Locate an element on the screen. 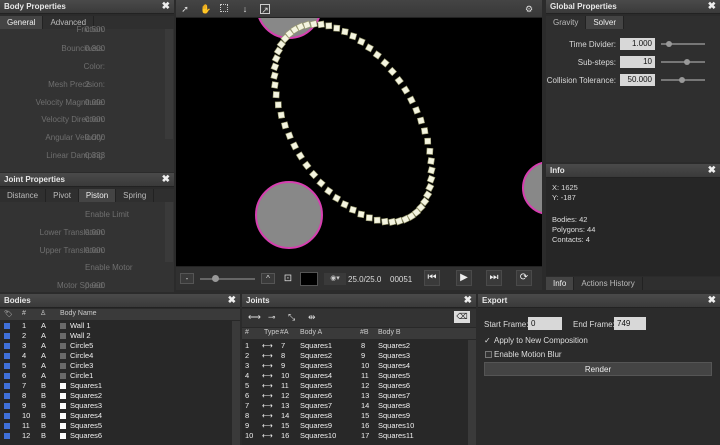 This screenshot has width=720, height=445. column-header: # is located at coordinates (24, 313).